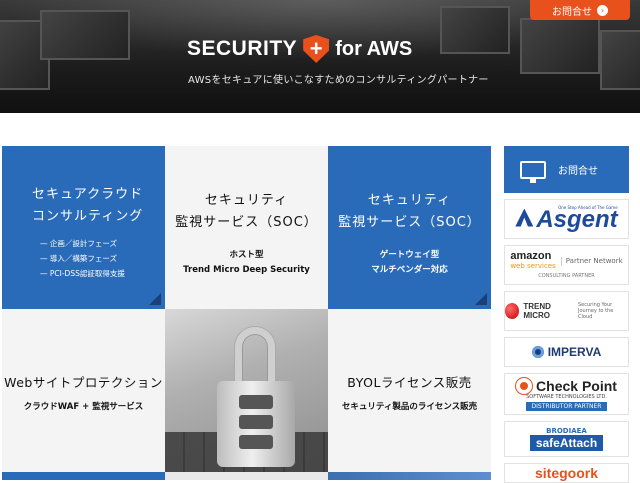 This screenshot has width=640, height=483. What do you see at coordinates (255, 357) in the screenshot?
I see `padlock-shackle` at bounding box center [255, 357].